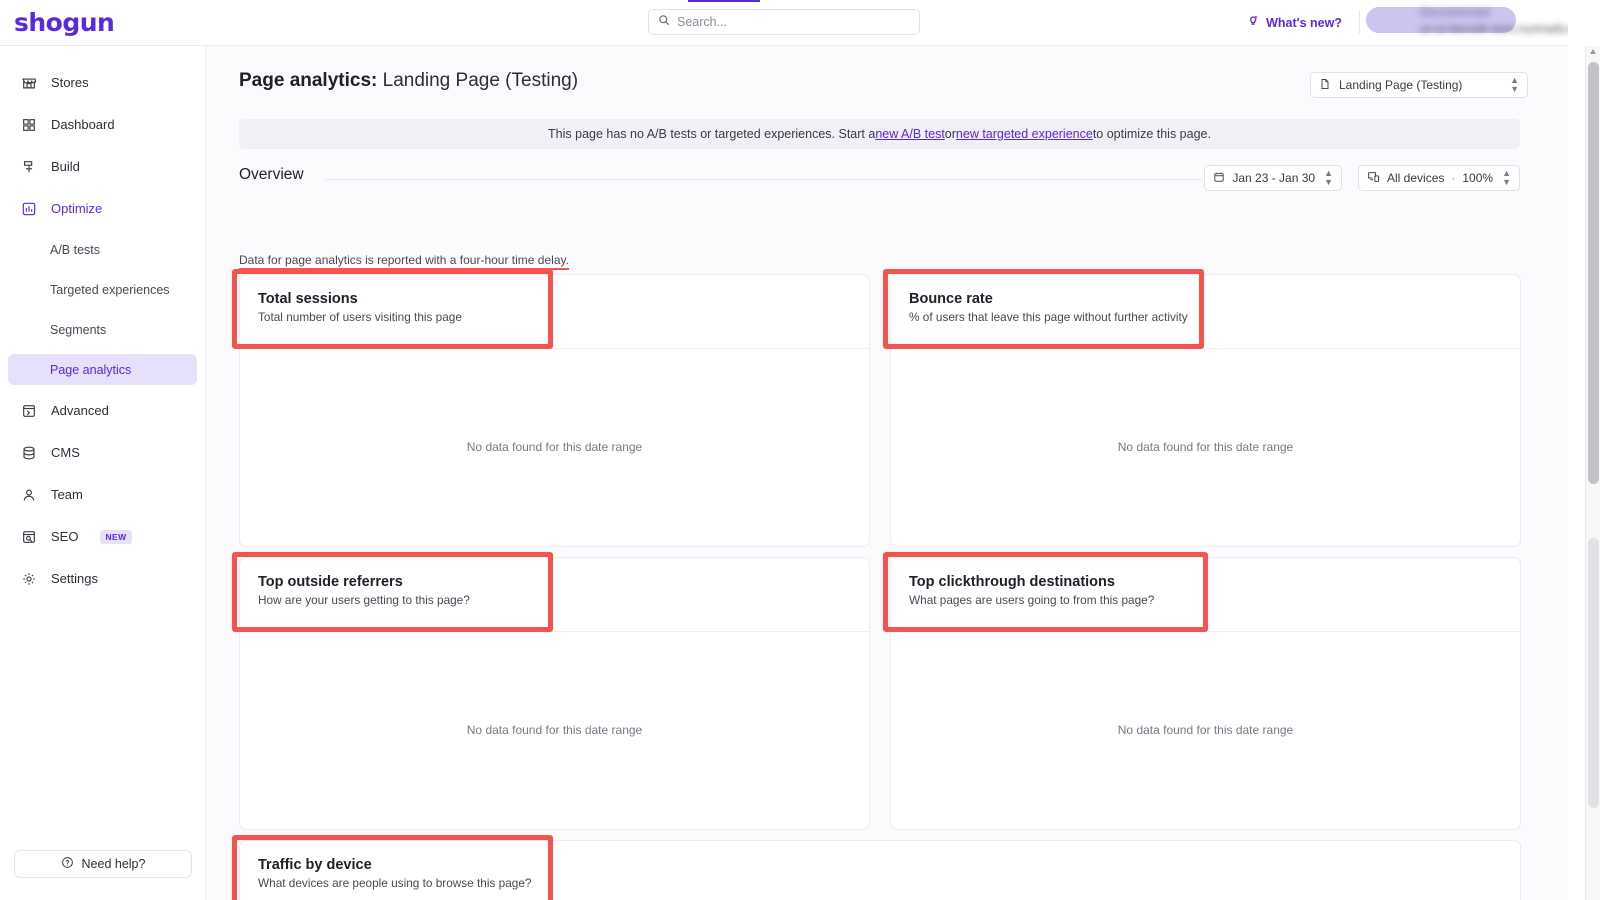  What do you see at coordinates (65, 452) in the screenshot?
I see `sidebar-item-label: CMS` at bounding box center [65, 452].